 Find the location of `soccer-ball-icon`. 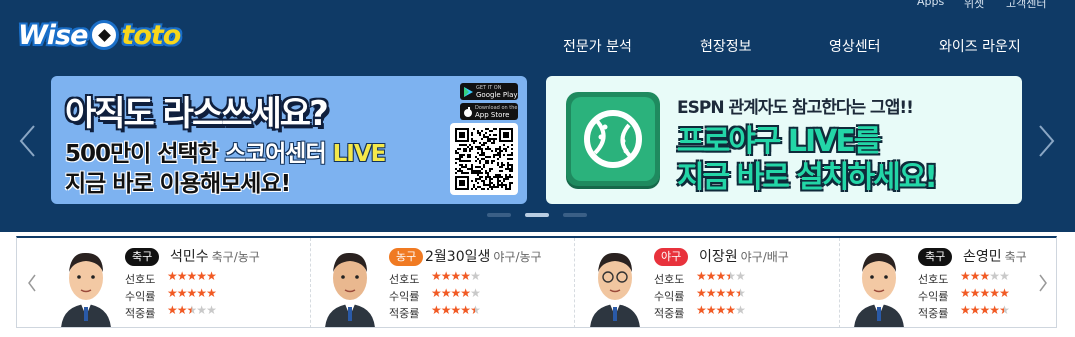

soccer-ball-icon is located at coordinates (104, 35).